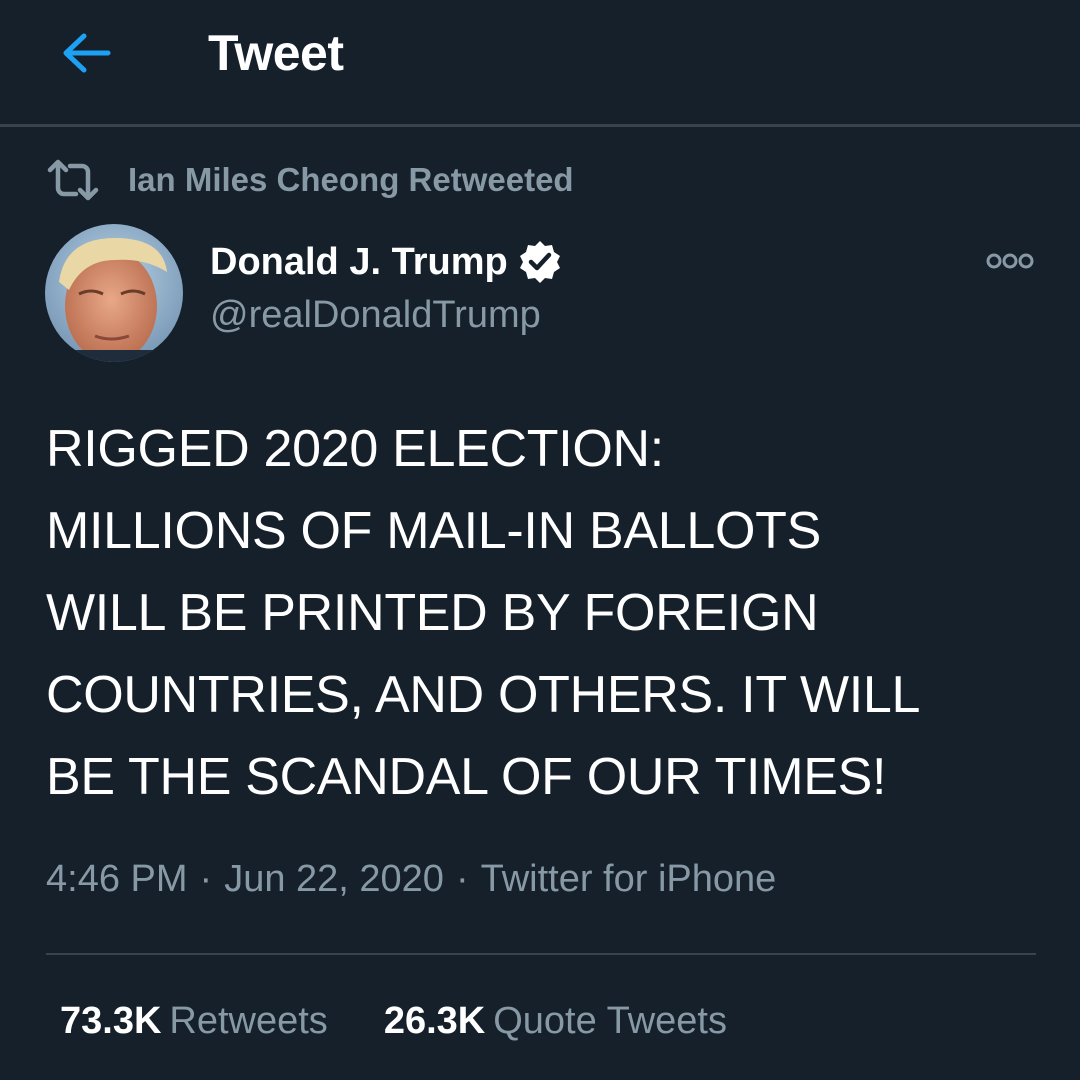 The image size is (1080, 1080). What do you see at coordinates (111, 1021) in the screenshot?
I see `retweets-count: 73.3K` at bounding box center [111, 1021].